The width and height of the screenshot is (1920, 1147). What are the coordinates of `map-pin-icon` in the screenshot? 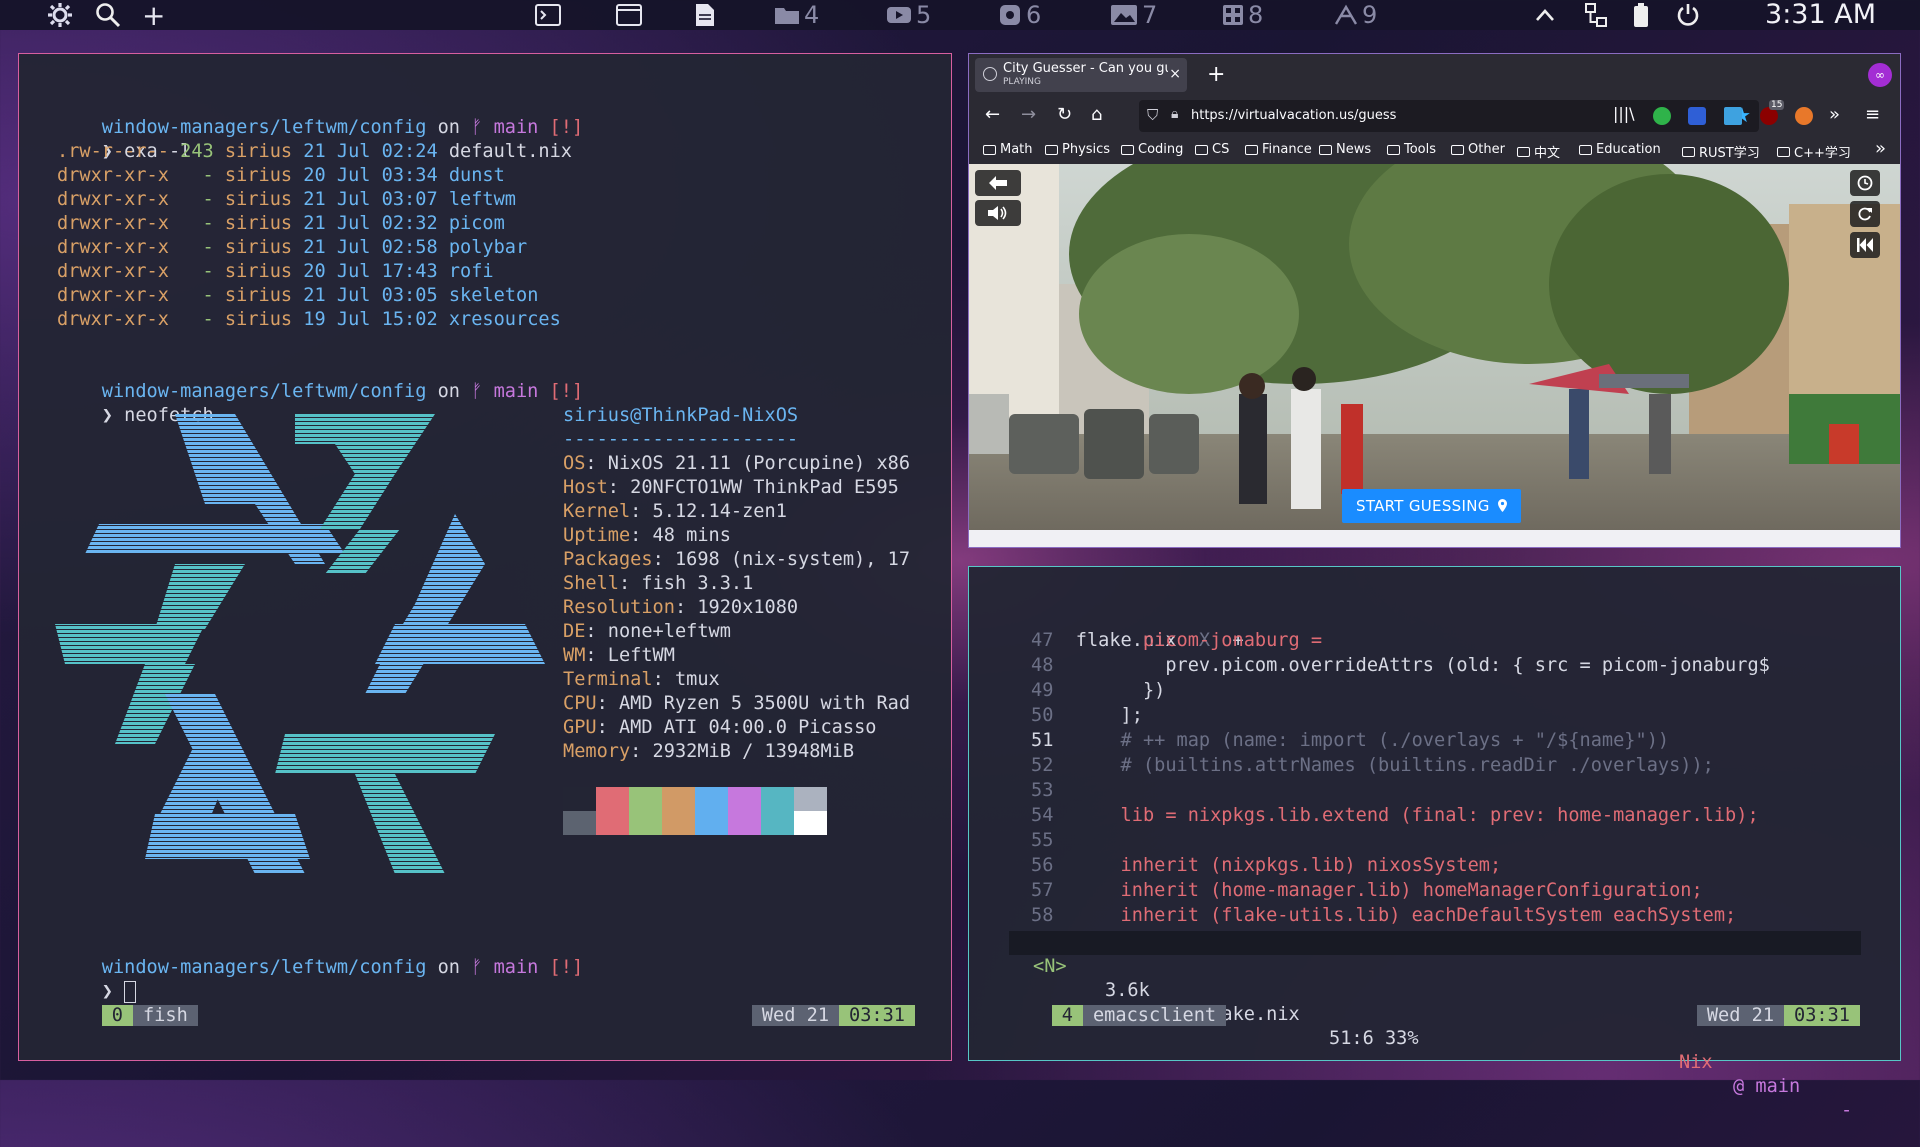 It's located at (1502, 505).